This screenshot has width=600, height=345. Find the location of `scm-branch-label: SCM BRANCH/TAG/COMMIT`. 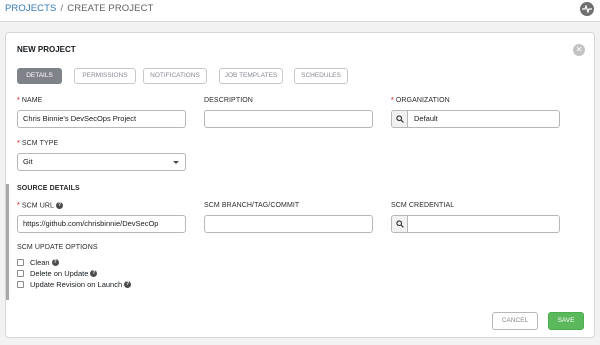

scm-branch-label: SCM BRANCH/TAG/COMMIT is located at coordinates (252, 205).